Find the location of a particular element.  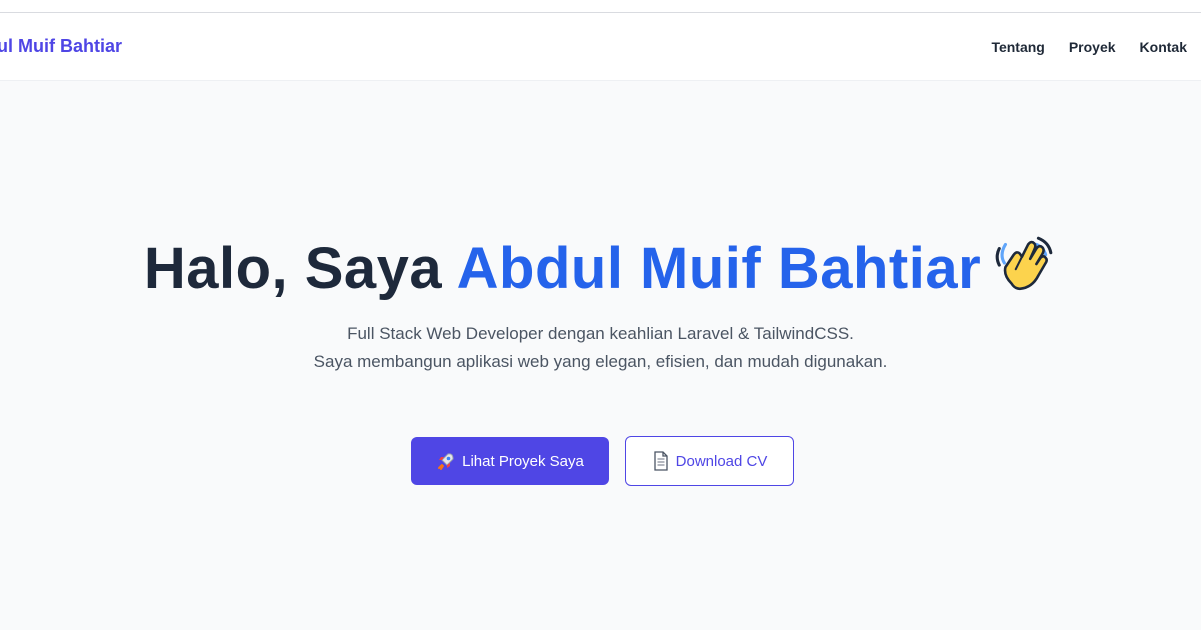

headline-greeting: Halo, Saya is located at coordinates (300, 268).